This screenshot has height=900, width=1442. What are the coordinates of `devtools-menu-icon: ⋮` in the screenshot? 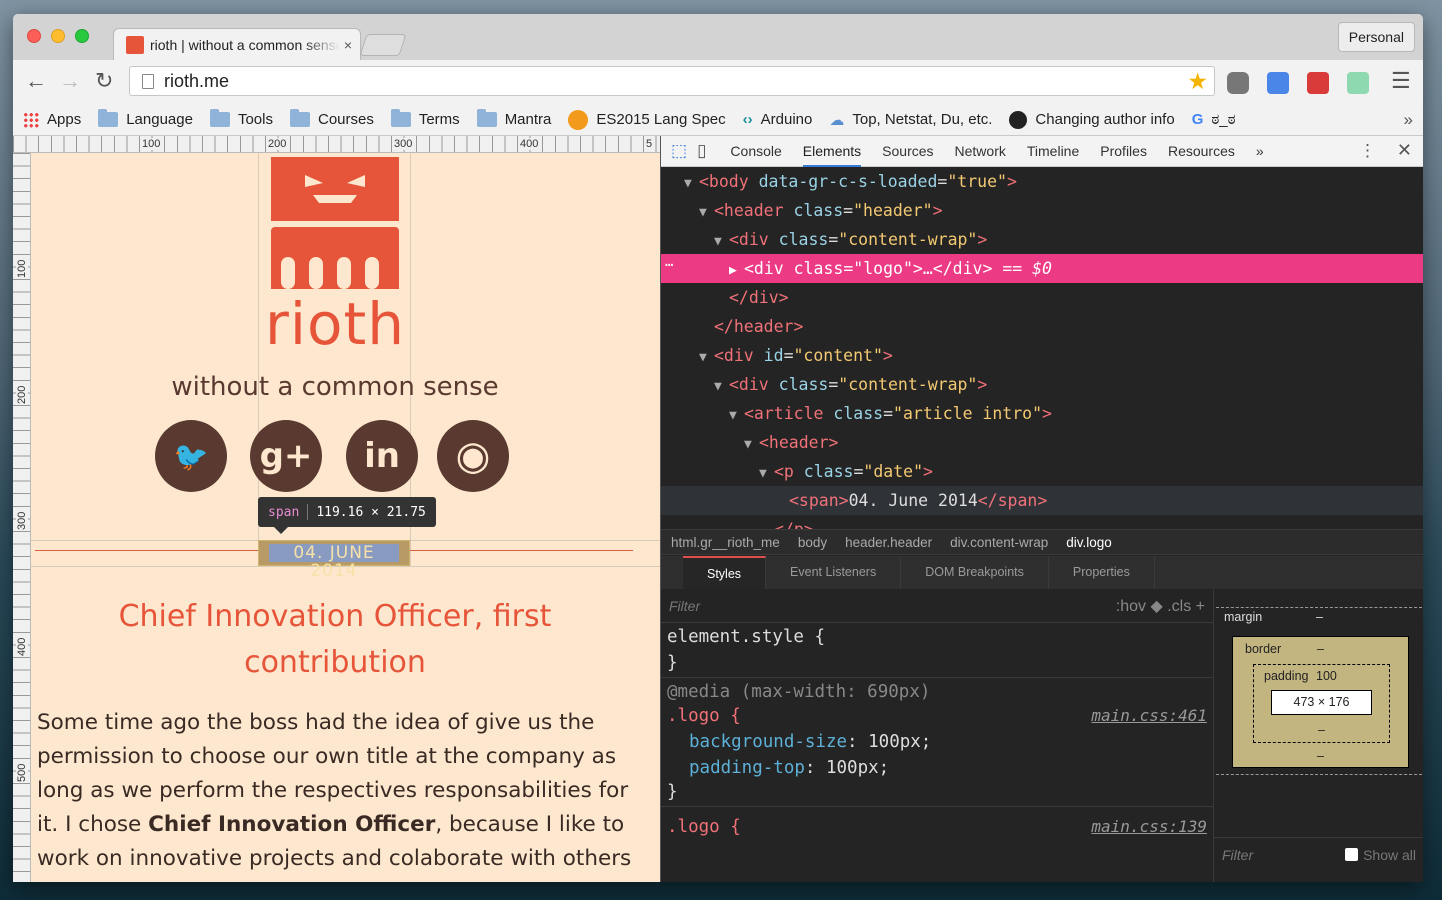 It's located at (1367, 151).